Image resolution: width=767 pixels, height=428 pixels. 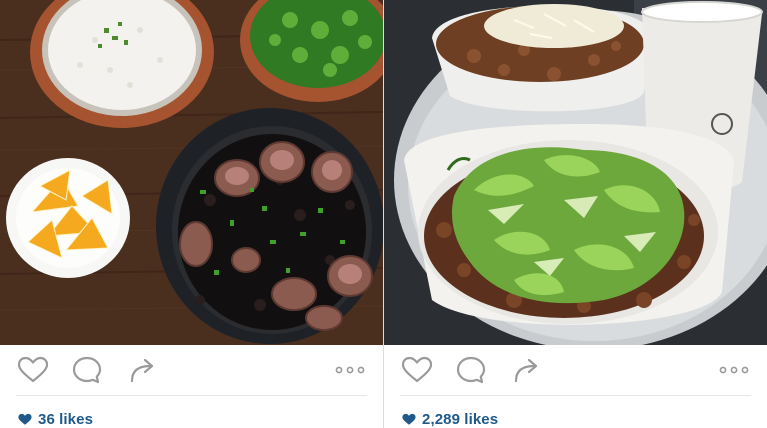 What do you see at coordinates (460, 419) in the screenshot?
I see `likes-text: 2,289 likes` at bounding box center [460, 419].